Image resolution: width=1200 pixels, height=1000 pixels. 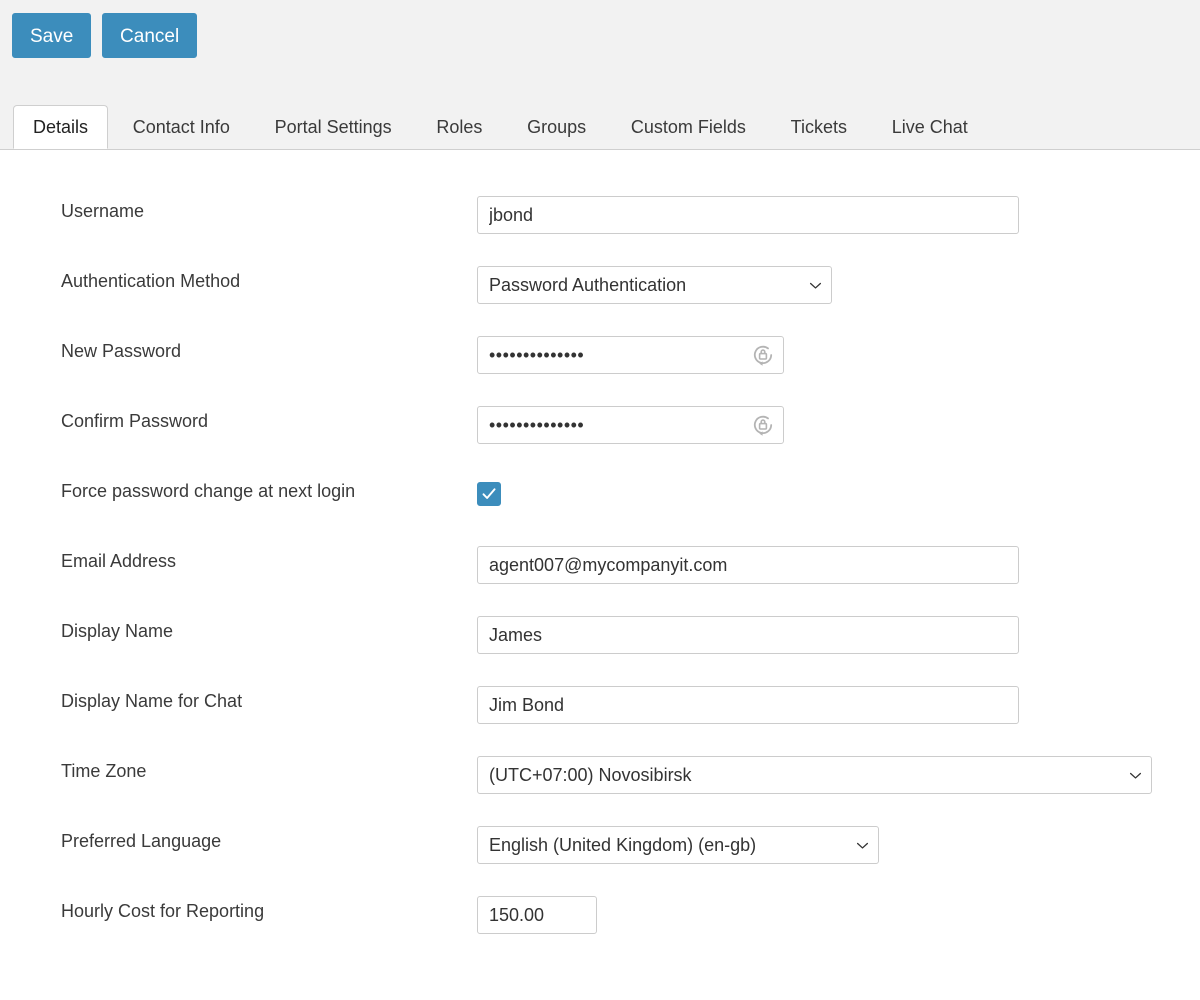 I want to click on time-zone-selected-value: (UTC+07:00) Novosibirsk, so click(x=590, y=775).